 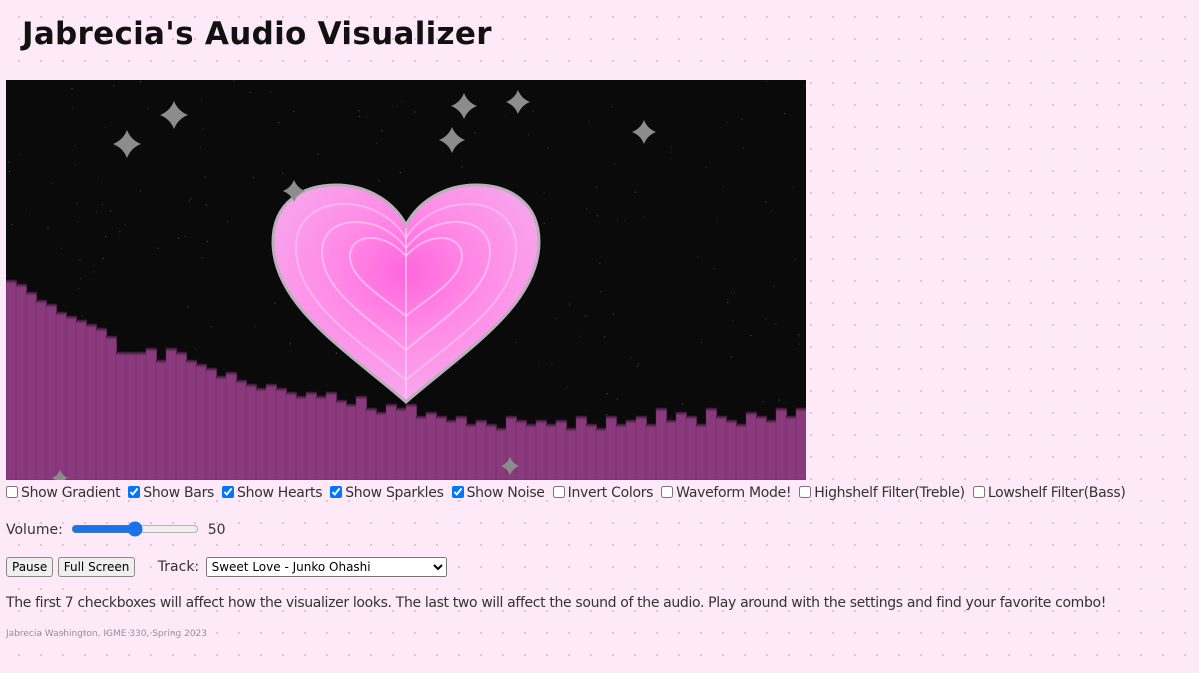 I want to click on option-waveform-mode: Waveform Mode!, so click(x=724, y=493).